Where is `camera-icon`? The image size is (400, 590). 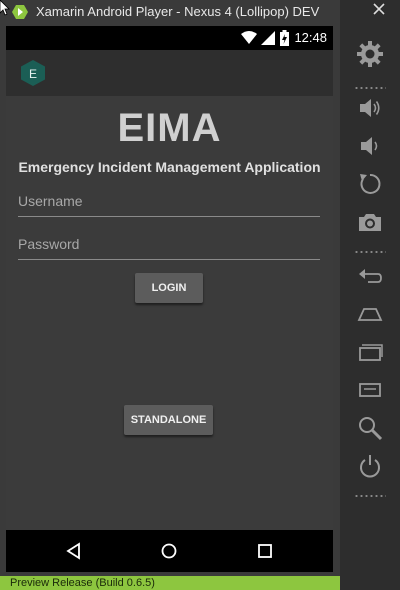 camera-icon is located at coordinates (370, 222).